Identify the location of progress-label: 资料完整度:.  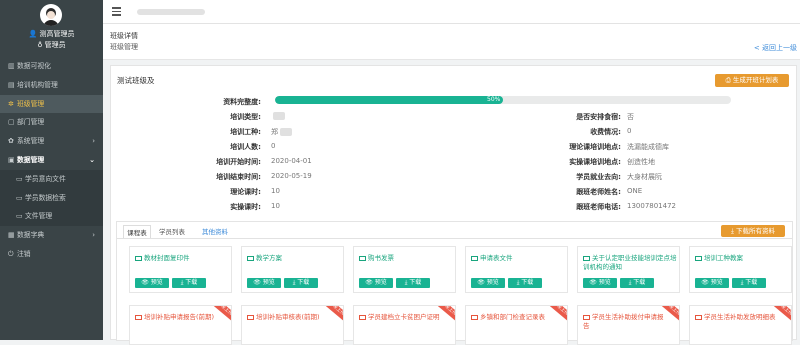
(242, 102).